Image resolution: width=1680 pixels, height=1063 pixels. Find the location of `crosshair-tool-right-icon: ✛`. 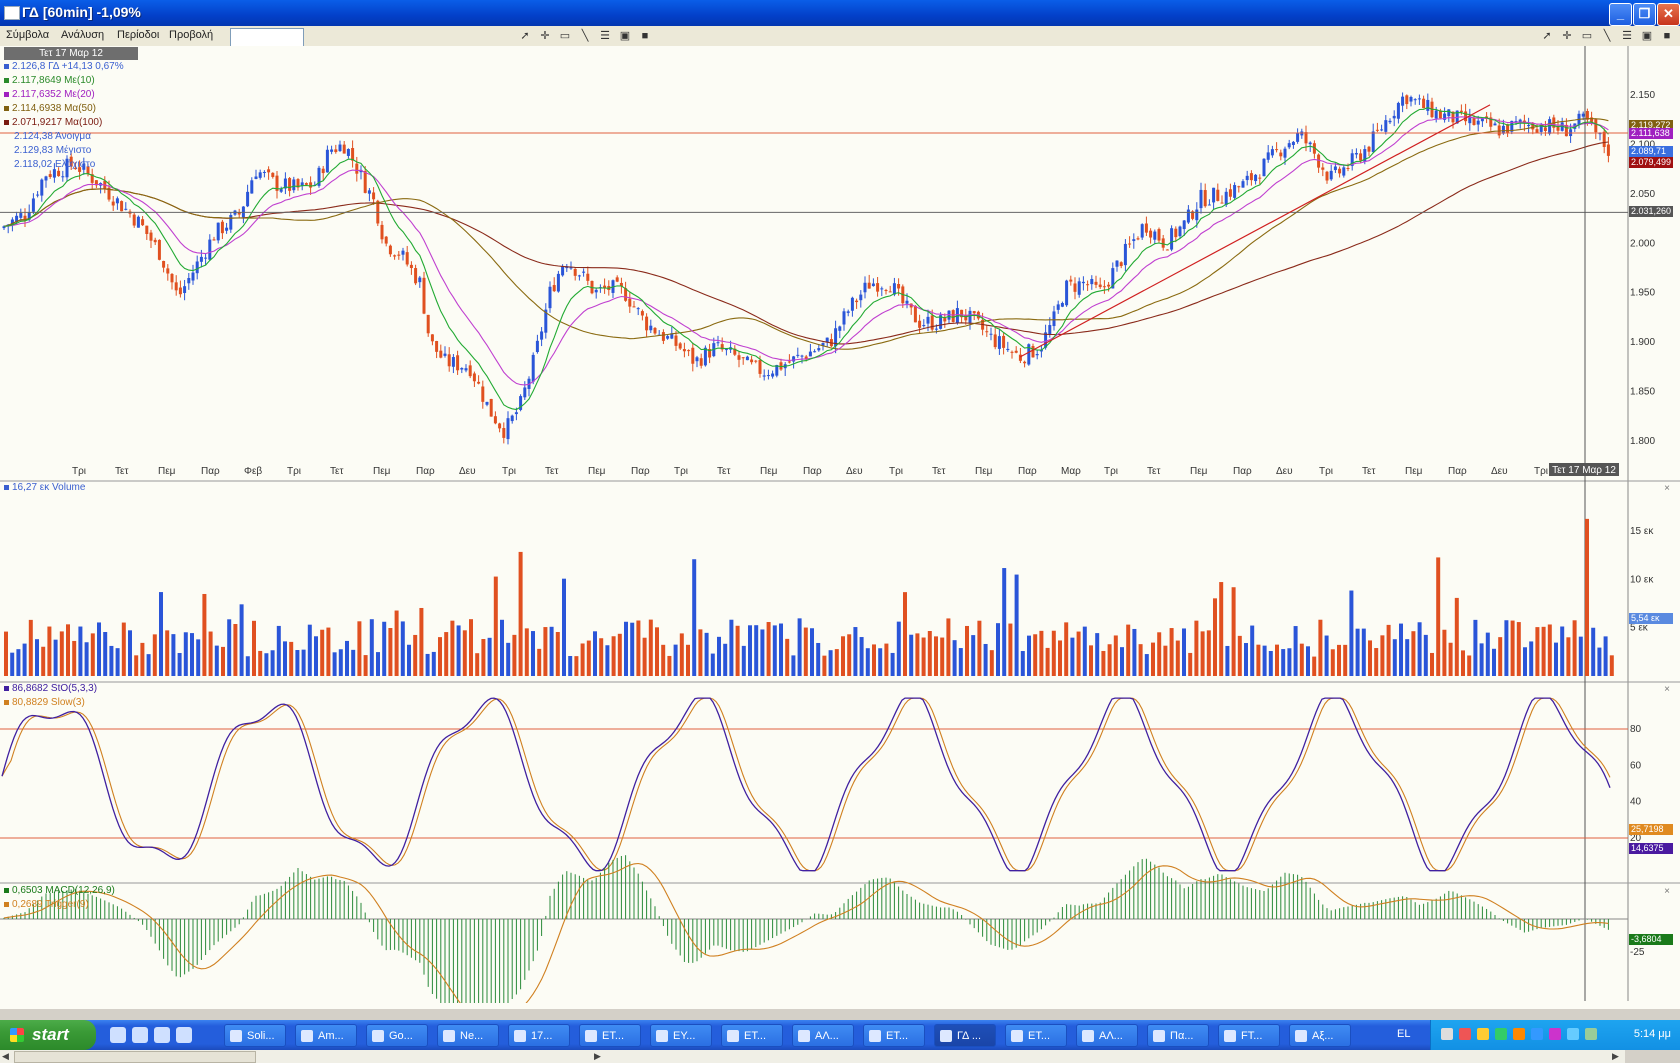

crosshair-tool-right-icon: ✛ is located at coordinates (1567, 36).